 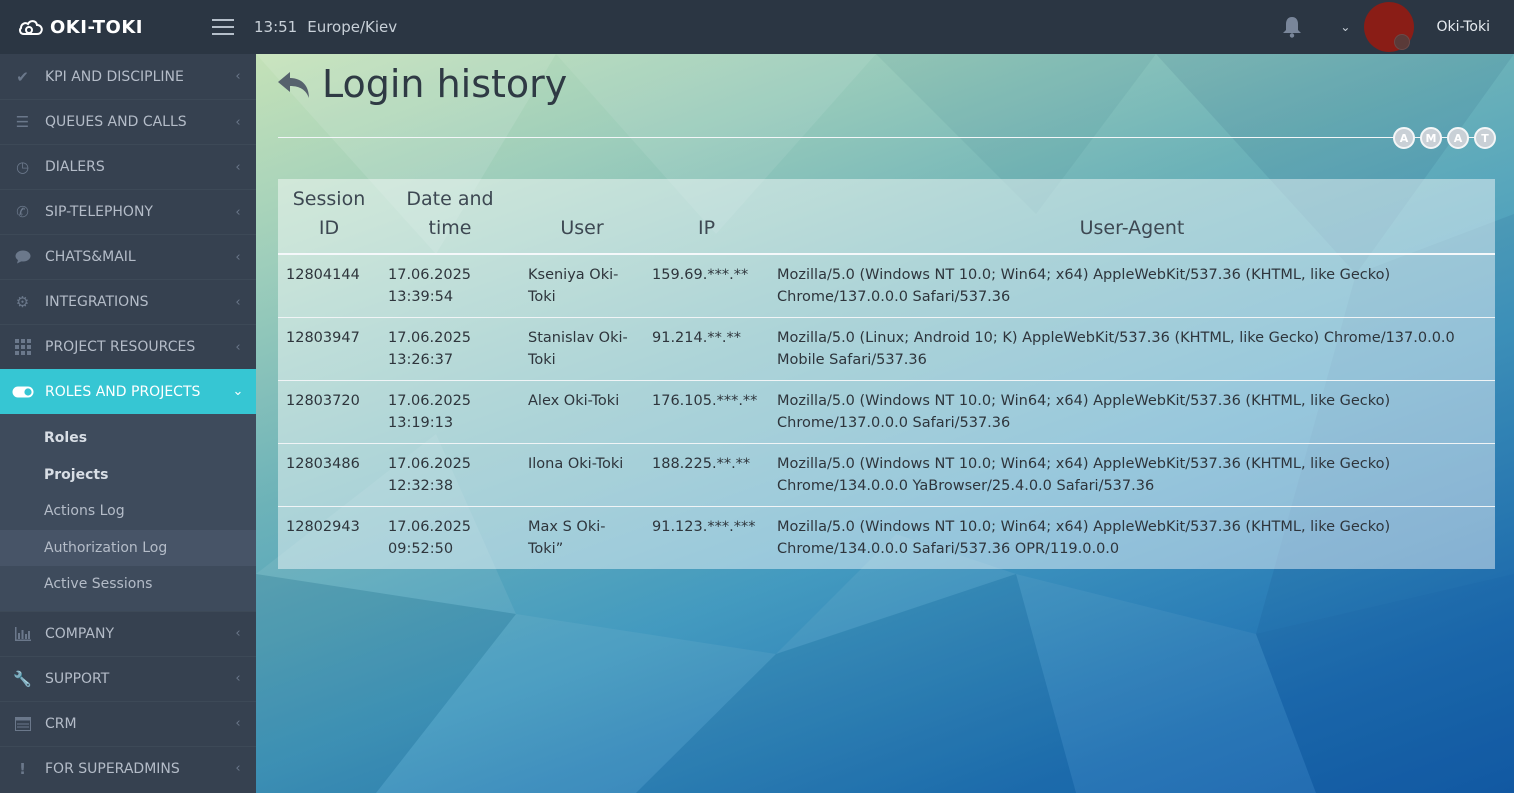 I want to click on clock-icon: ◷, so click(x=22, y=167).